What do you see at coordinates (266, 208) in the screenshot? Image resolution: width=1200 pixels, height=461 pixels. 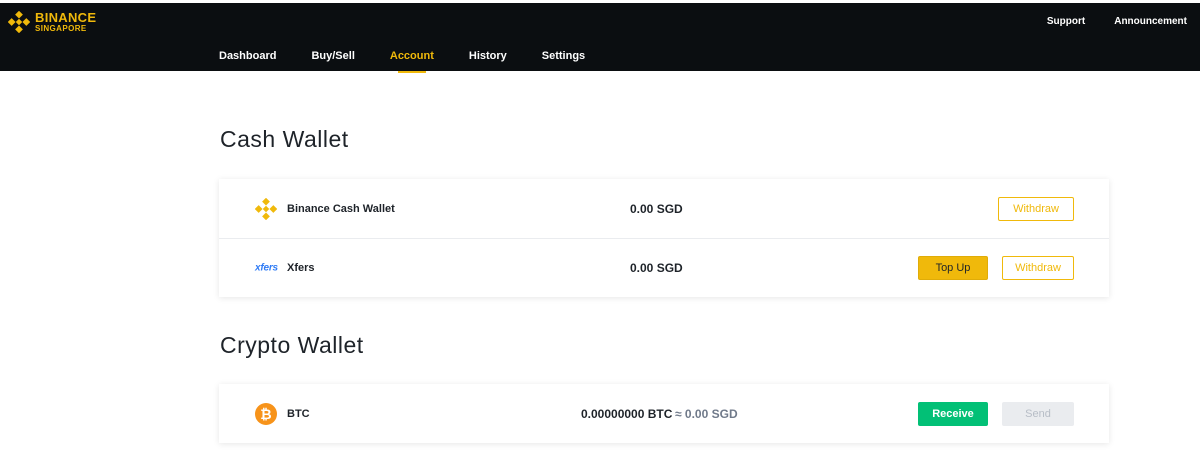 I see `binance-icon` at bounding box center [266, 208].